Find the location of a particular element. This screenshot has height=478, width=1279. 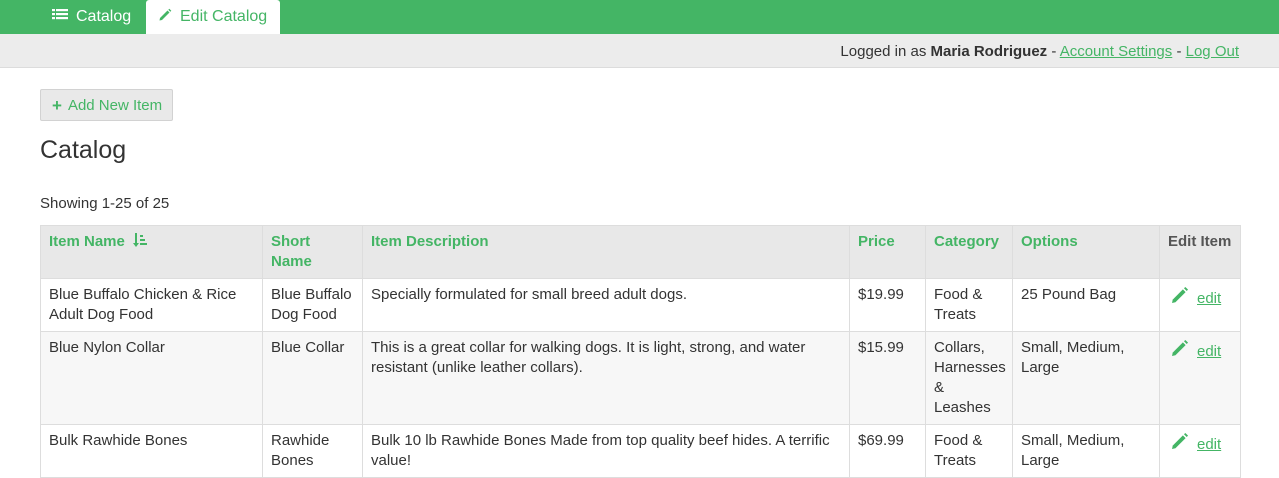

column-header-category: Category is located at coordinates (969, 252).